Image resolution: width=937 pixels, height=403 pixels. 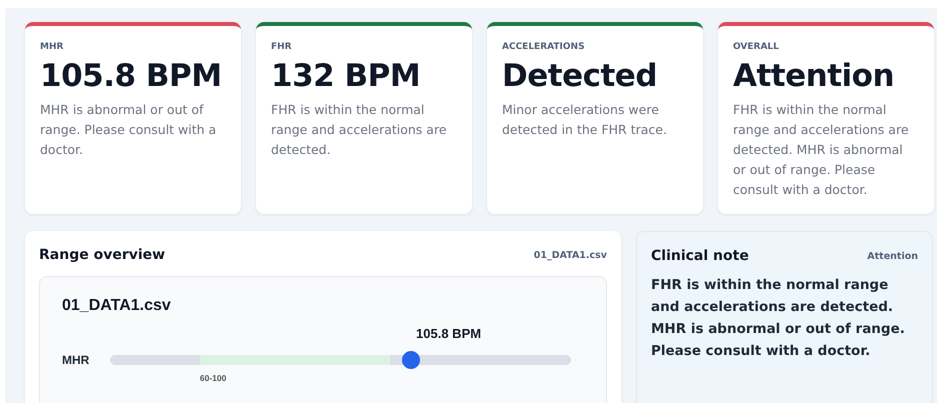 I want to click on range-label: 60-100, so click(x=213, y=378).